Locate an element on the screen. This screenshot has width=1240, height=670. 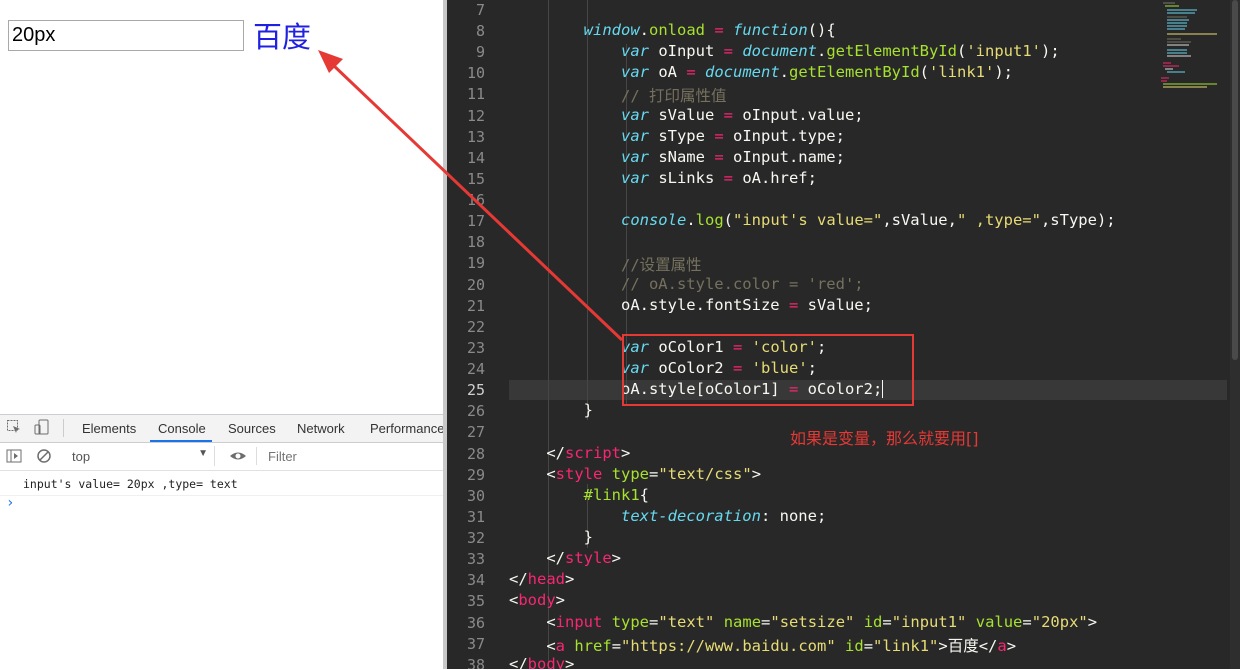
line-number: 33 is located at coordinates (475, 559).